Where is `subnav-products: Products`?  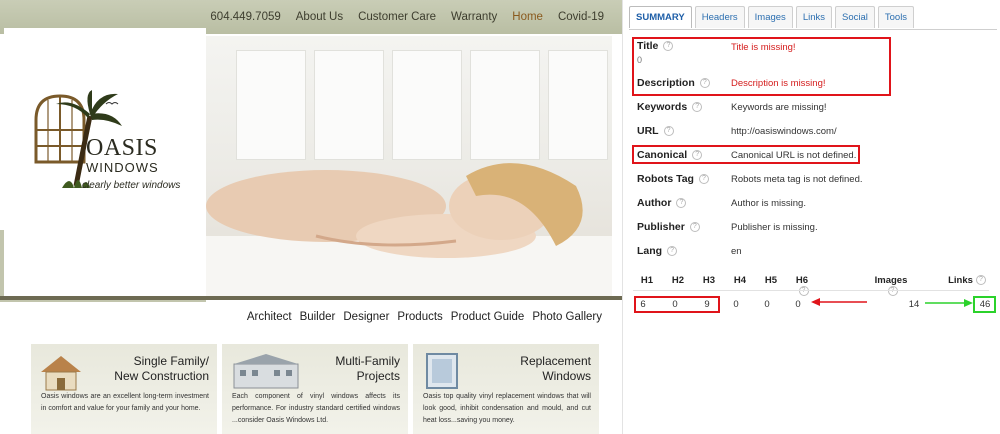
subnav-products: Products is located at coordinates (419, 317).